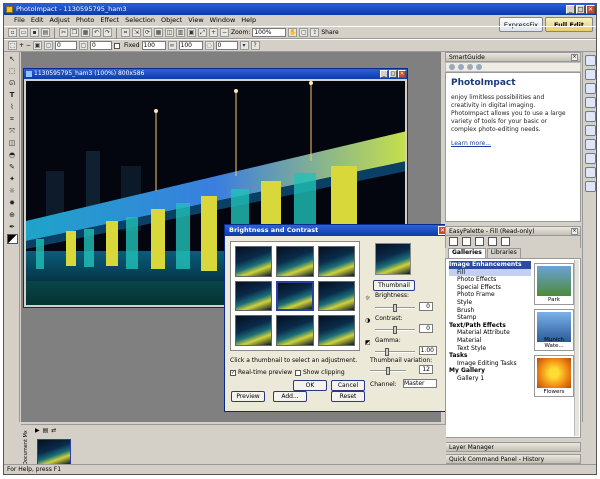 The height and width of the screenshot is (479, 600). What do you see at coordinates (513, 447) in the screenshot?
I see `layer-manager-header: Layer Manager` at bounding box center [513, 447].